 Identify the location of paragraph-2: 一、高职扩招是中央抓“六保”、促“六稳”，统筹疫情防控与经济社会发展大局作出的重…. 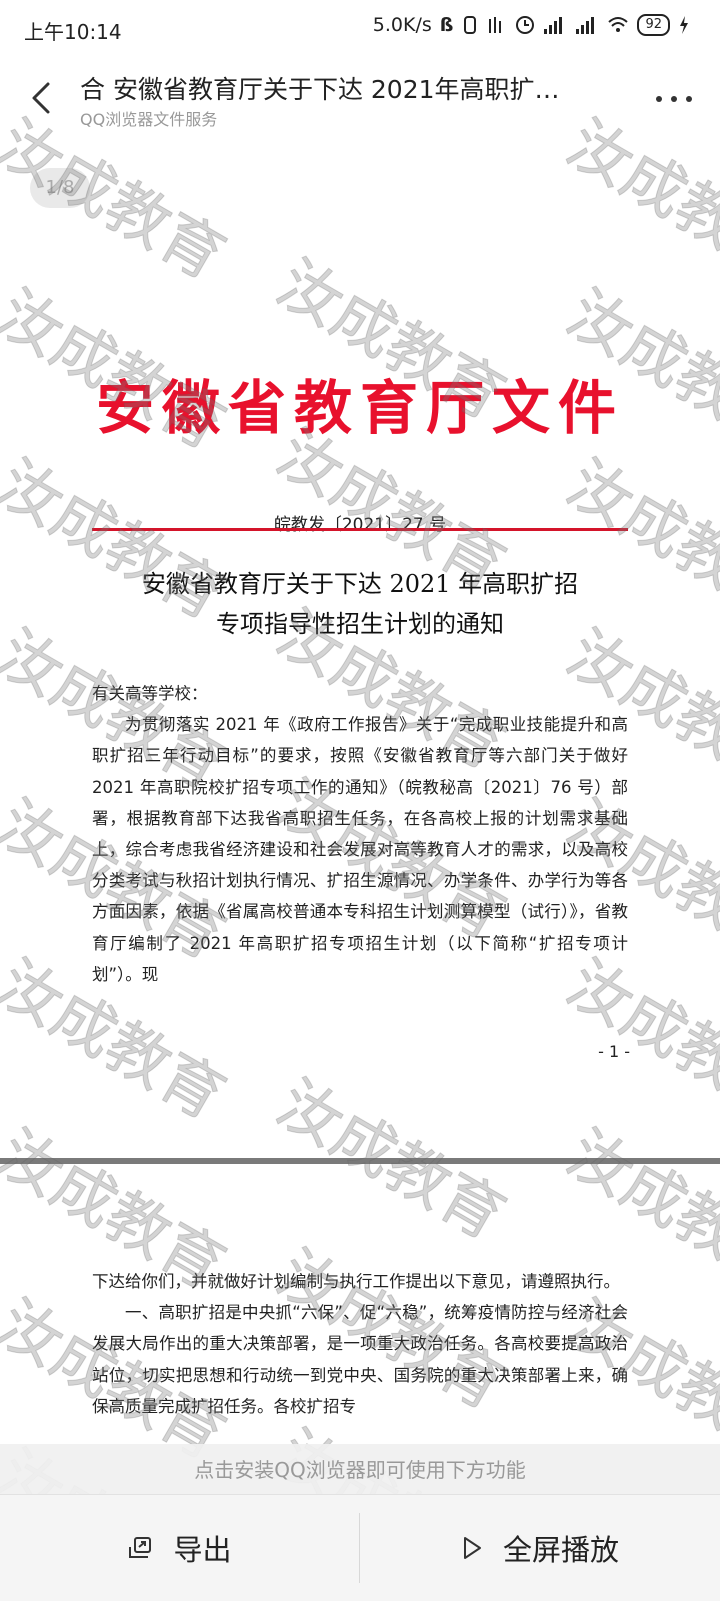
(360, 1359).